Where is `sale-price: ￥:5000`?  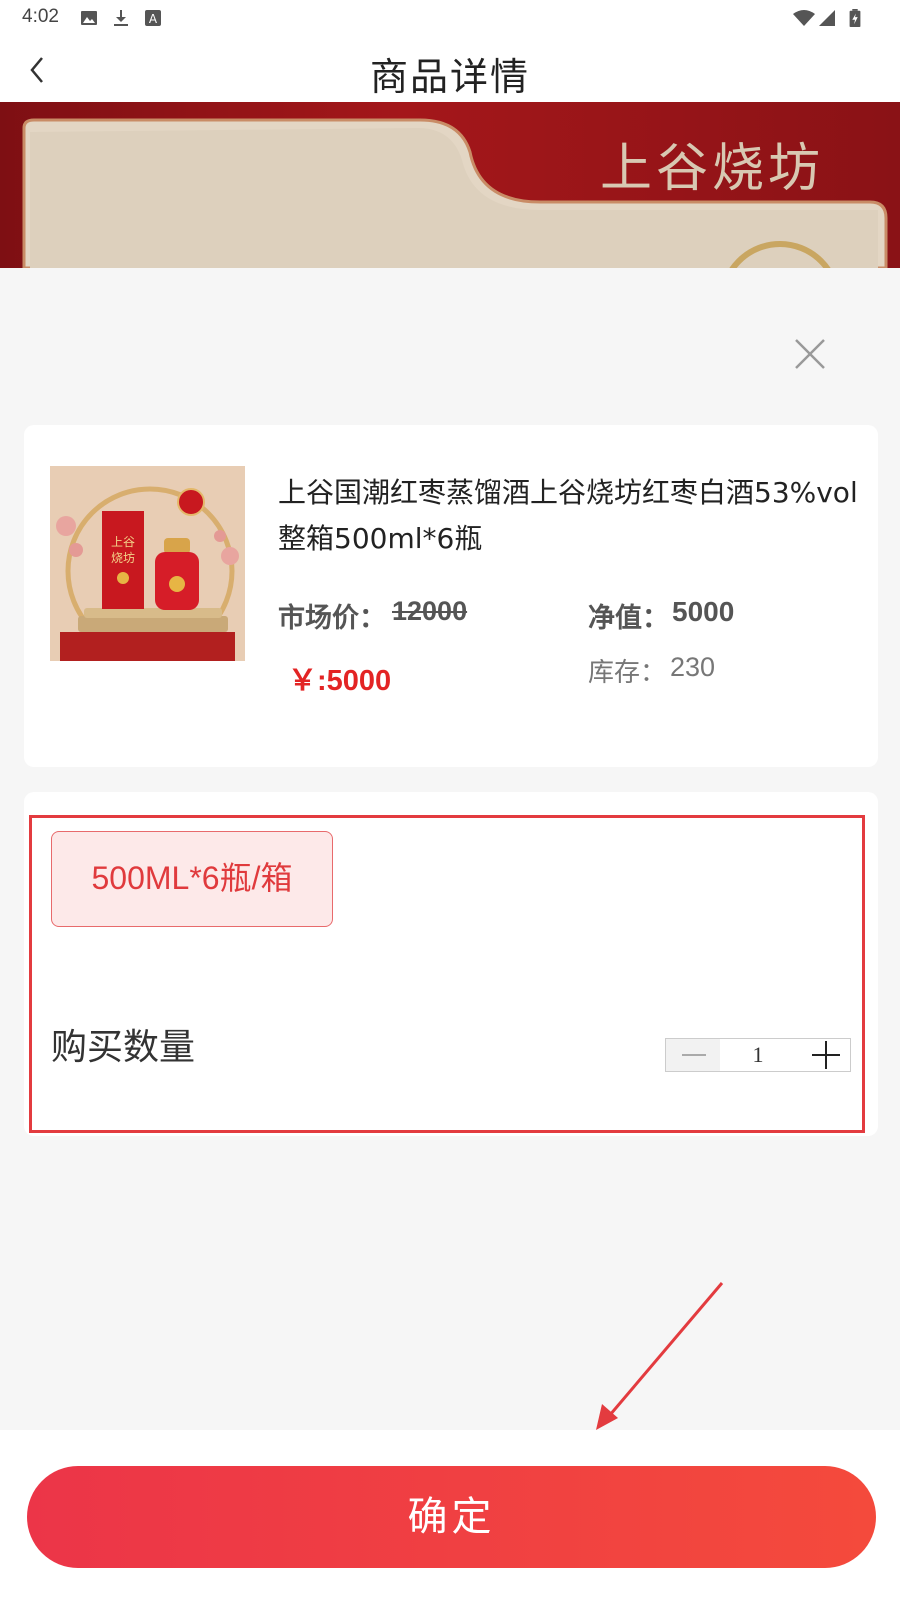 sale-price: ￥:5000 is located at coordinates (340, 681).